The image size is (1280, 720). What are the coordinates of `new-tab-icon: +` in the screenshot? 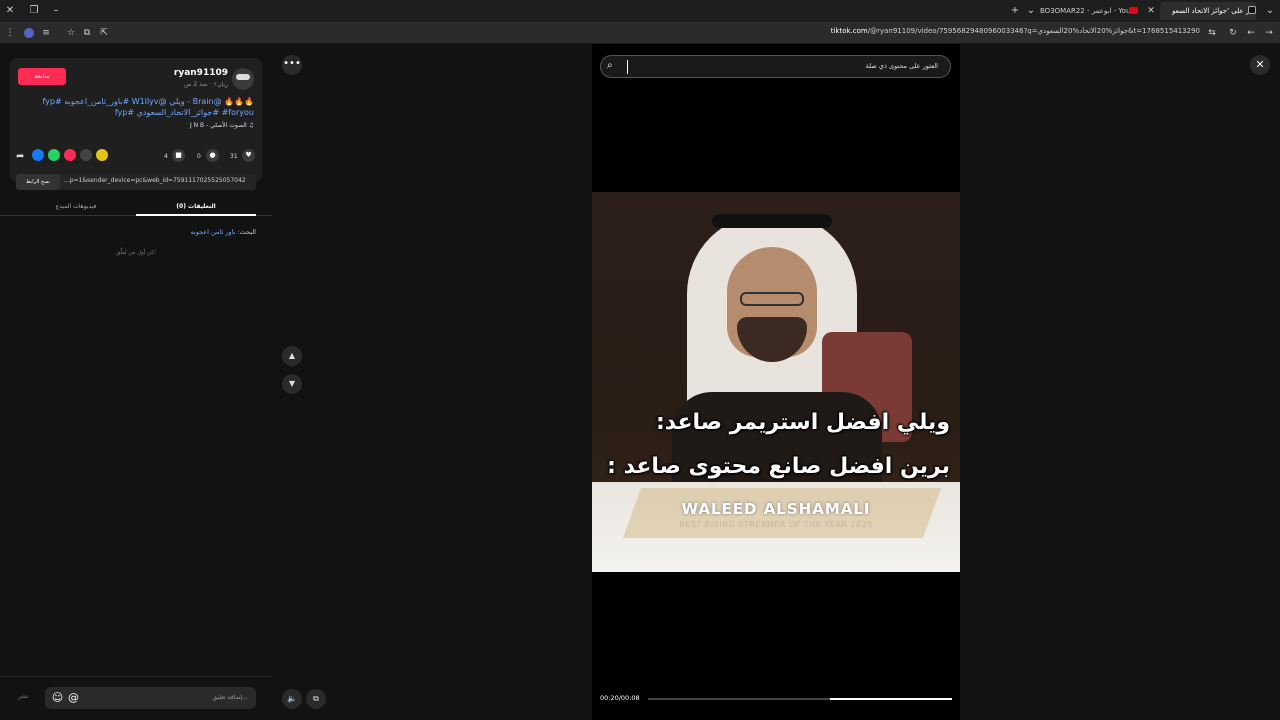 It's located at (1015, 11).